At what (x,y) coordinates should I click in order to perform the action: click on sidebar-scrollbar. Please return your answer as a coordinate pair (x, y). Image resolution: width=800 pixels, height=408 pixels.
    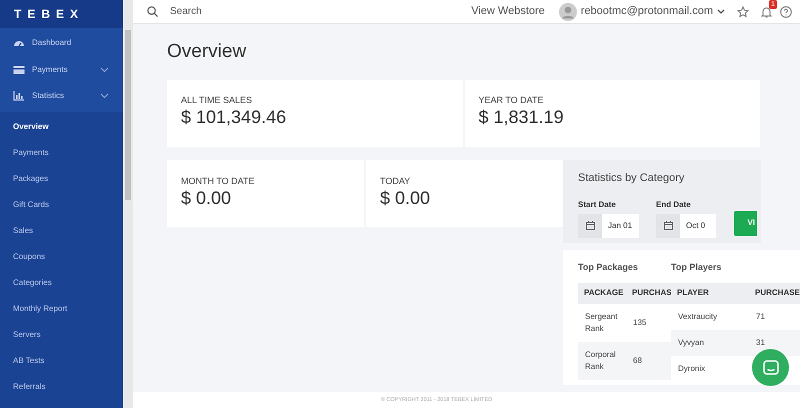
    Looking at the image, I should click on (128, 204).